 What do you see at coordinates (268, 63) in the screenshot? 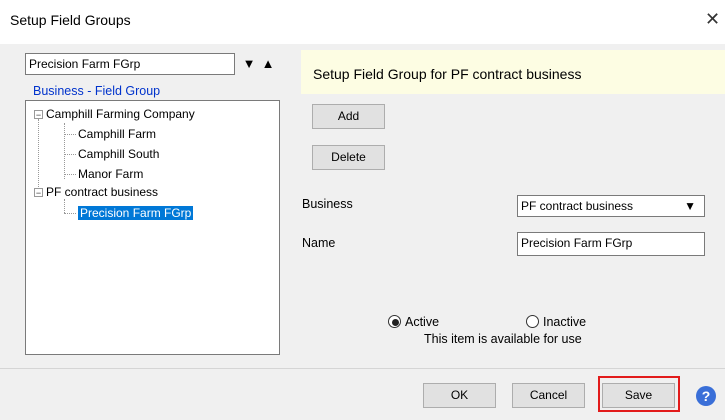
I see `move-up-icon: ▲` at bounding box center [268, 63].